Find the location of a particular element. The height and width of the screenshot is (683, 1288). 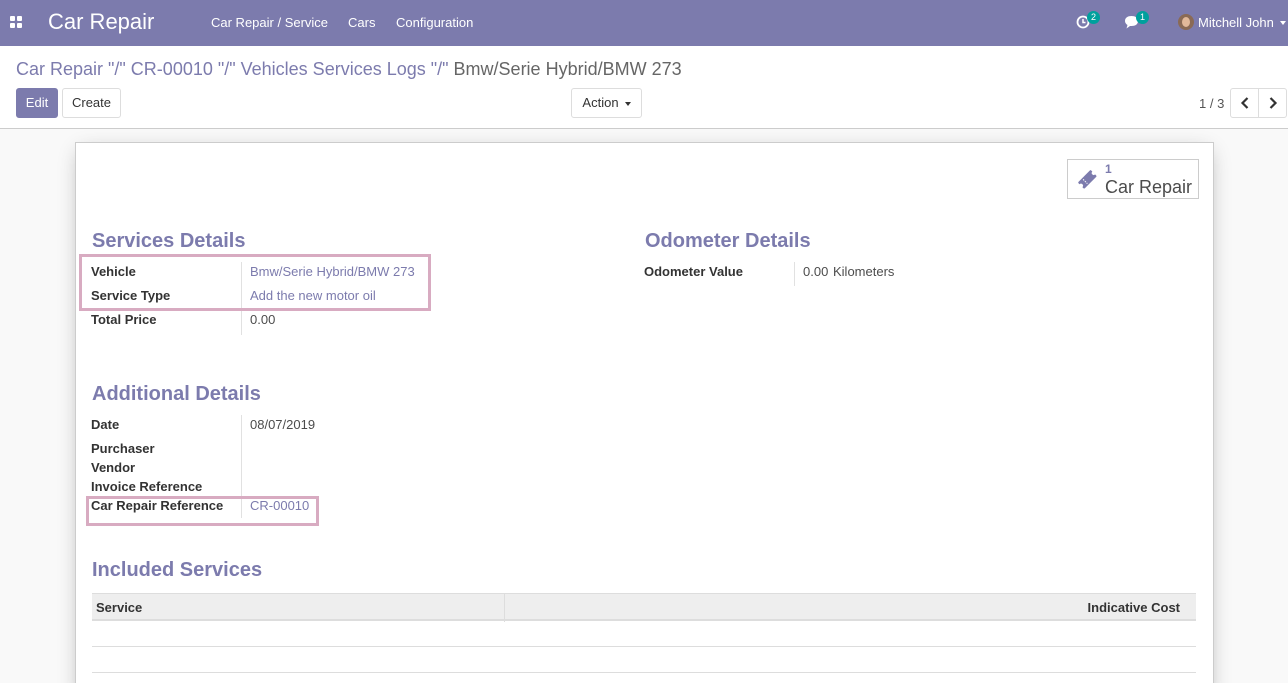

activity-count-badge: 2 is located at coordinates (1093, 17).